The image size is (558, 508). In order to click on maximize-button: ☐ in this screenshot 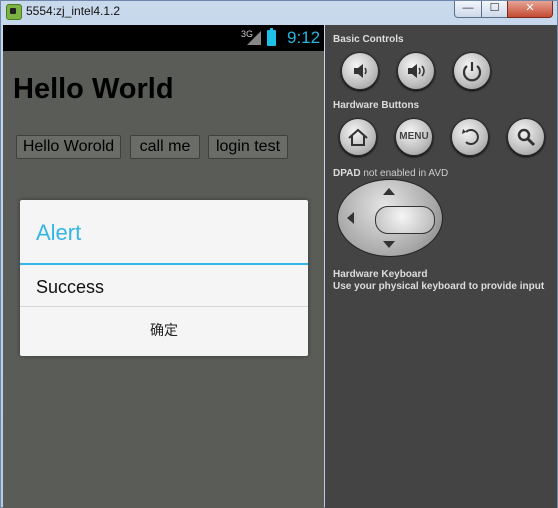, I will do `click(494, 9)`.